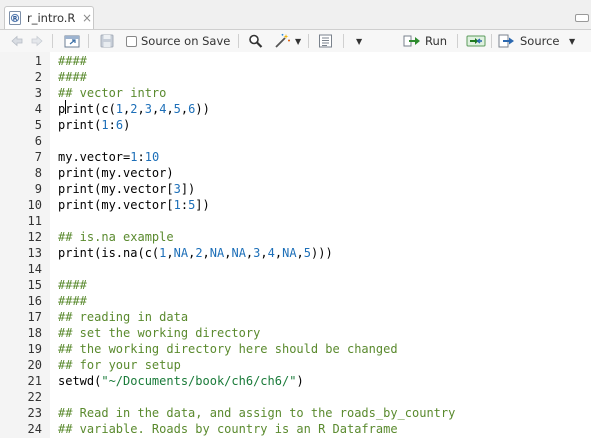 The width and height of the screenshot is (591, 438). I want to click on code-line: 18 ## set the working directory, so click(295, 333).